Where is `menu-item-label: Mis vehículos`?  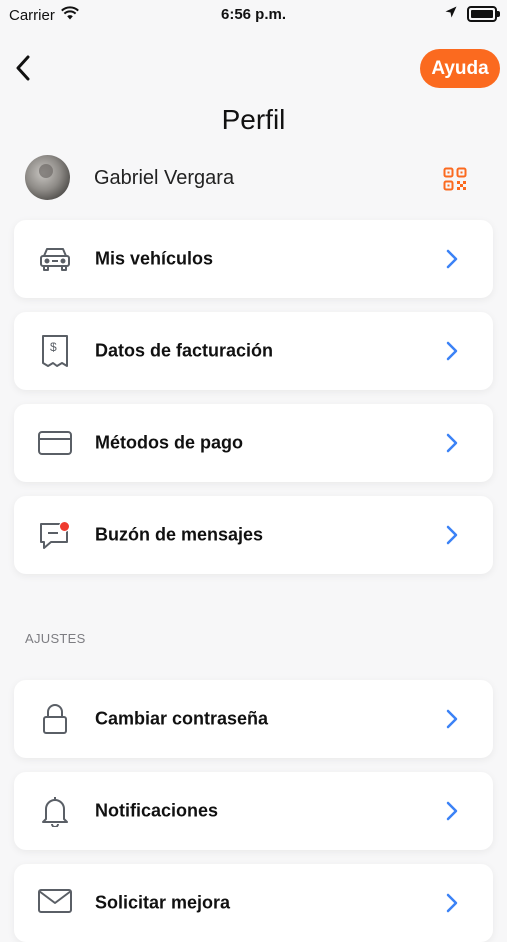
menu-item-label: Mis vehículos is located at coordinates (154, 258).